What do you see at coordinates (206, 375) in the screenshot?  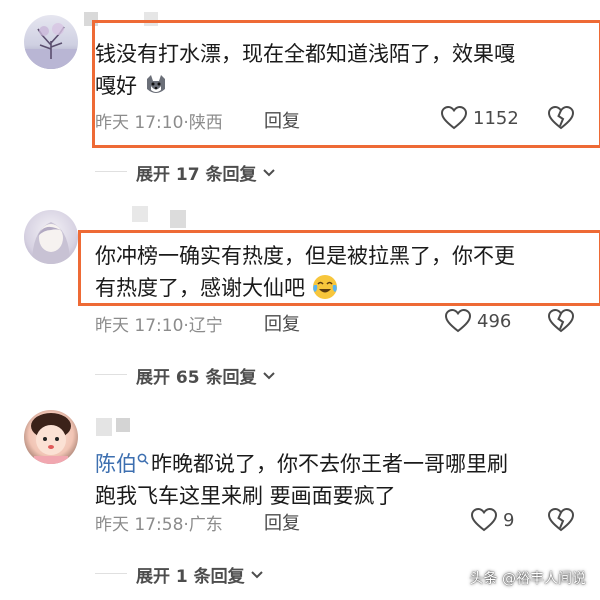 I see `expand-replies-button: 展开 65 条回复` at bounding box center [206, 375].